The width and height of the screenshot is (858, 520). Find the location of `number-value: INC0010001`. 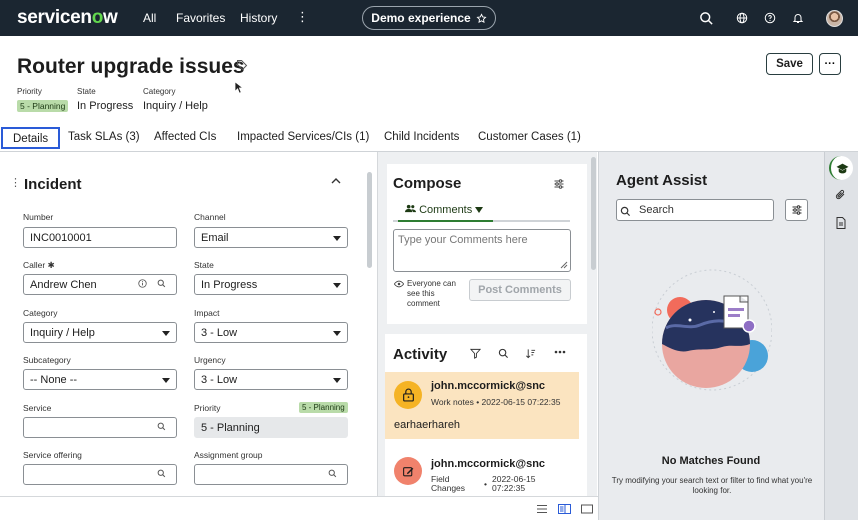

number-value: INC0010001 is located at coordinates (61, 238).